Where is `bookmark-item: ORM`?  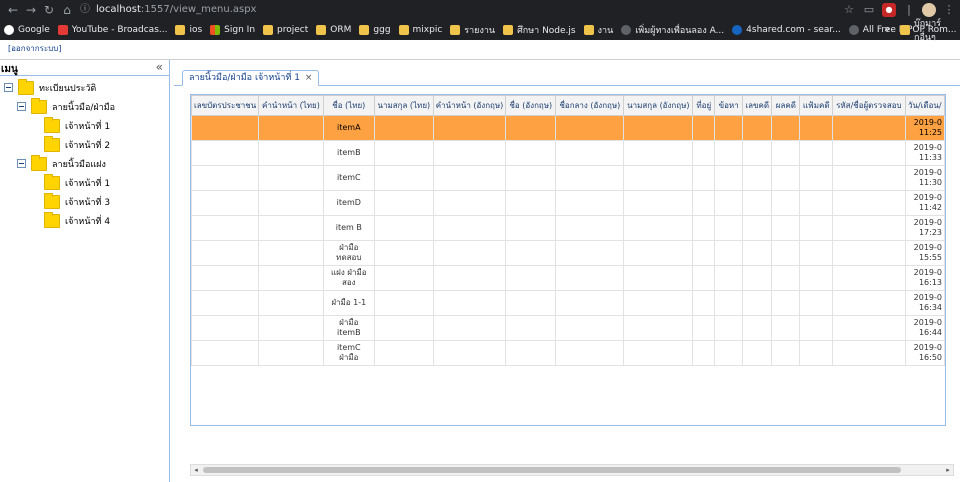 bookmark-item: ORM is located at coordinates (333, 30).